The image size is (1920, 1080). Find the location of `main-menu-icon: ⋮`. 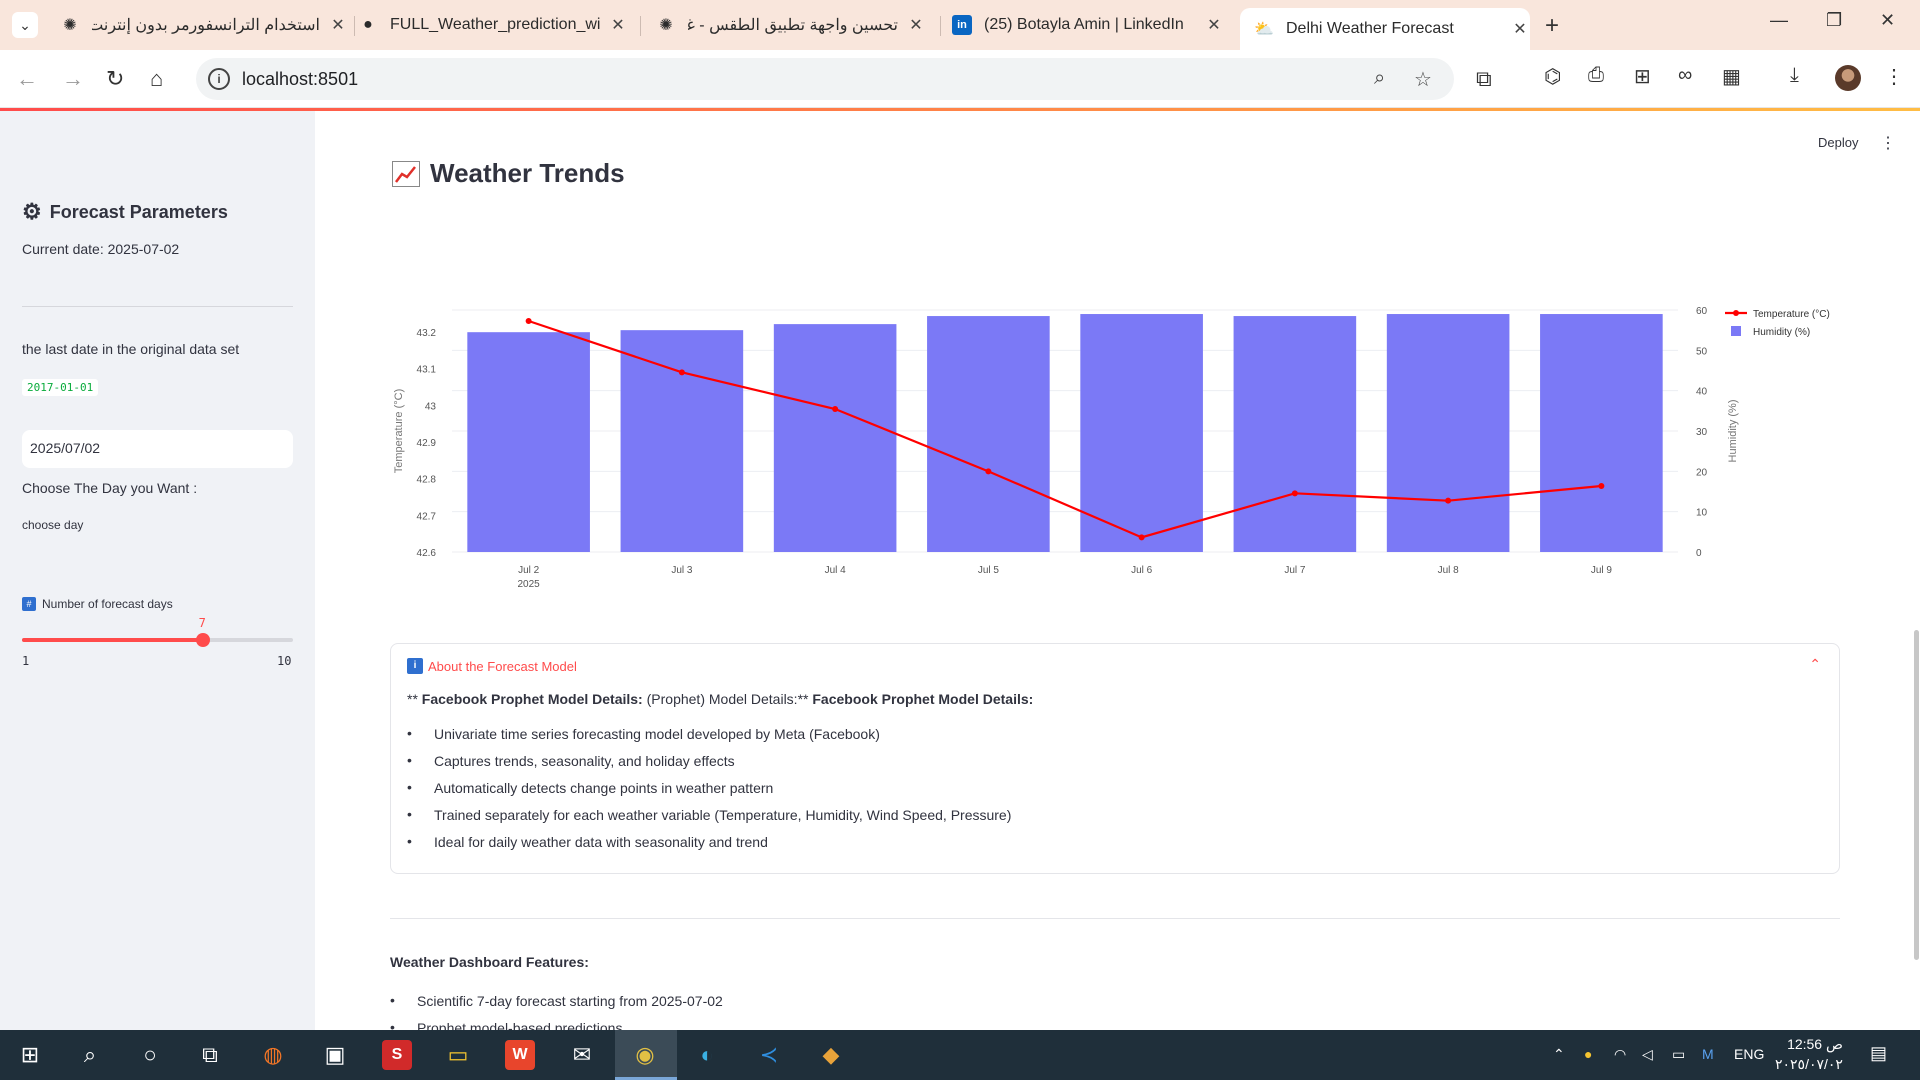

main-menu-icon: ⋮ is located at coordinates (1888, 143).